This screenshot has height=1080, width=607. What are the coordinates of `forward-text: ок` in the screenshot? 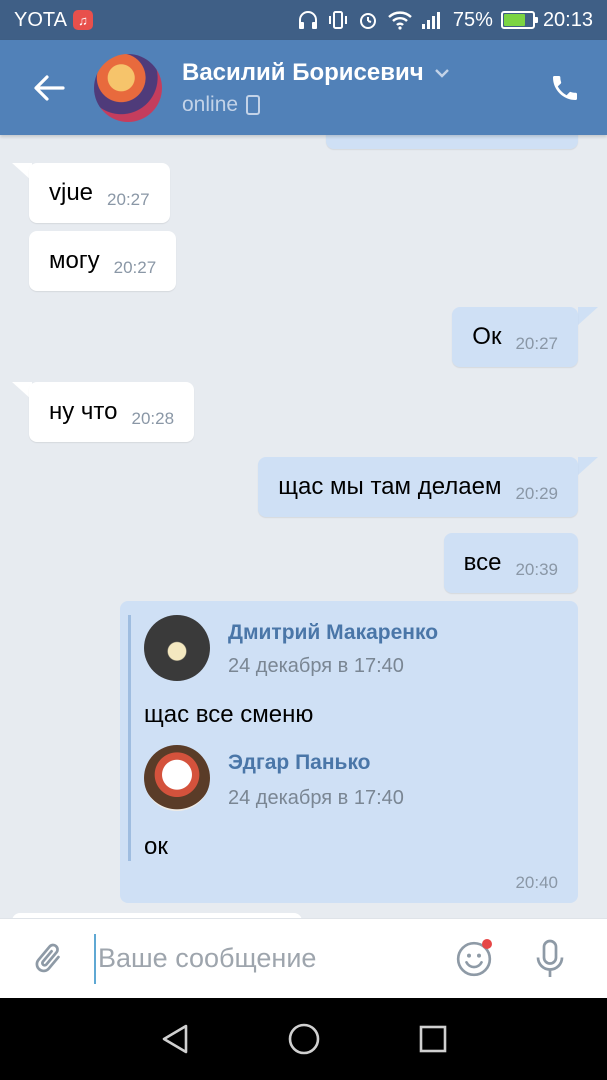 It's located at (156, 846).